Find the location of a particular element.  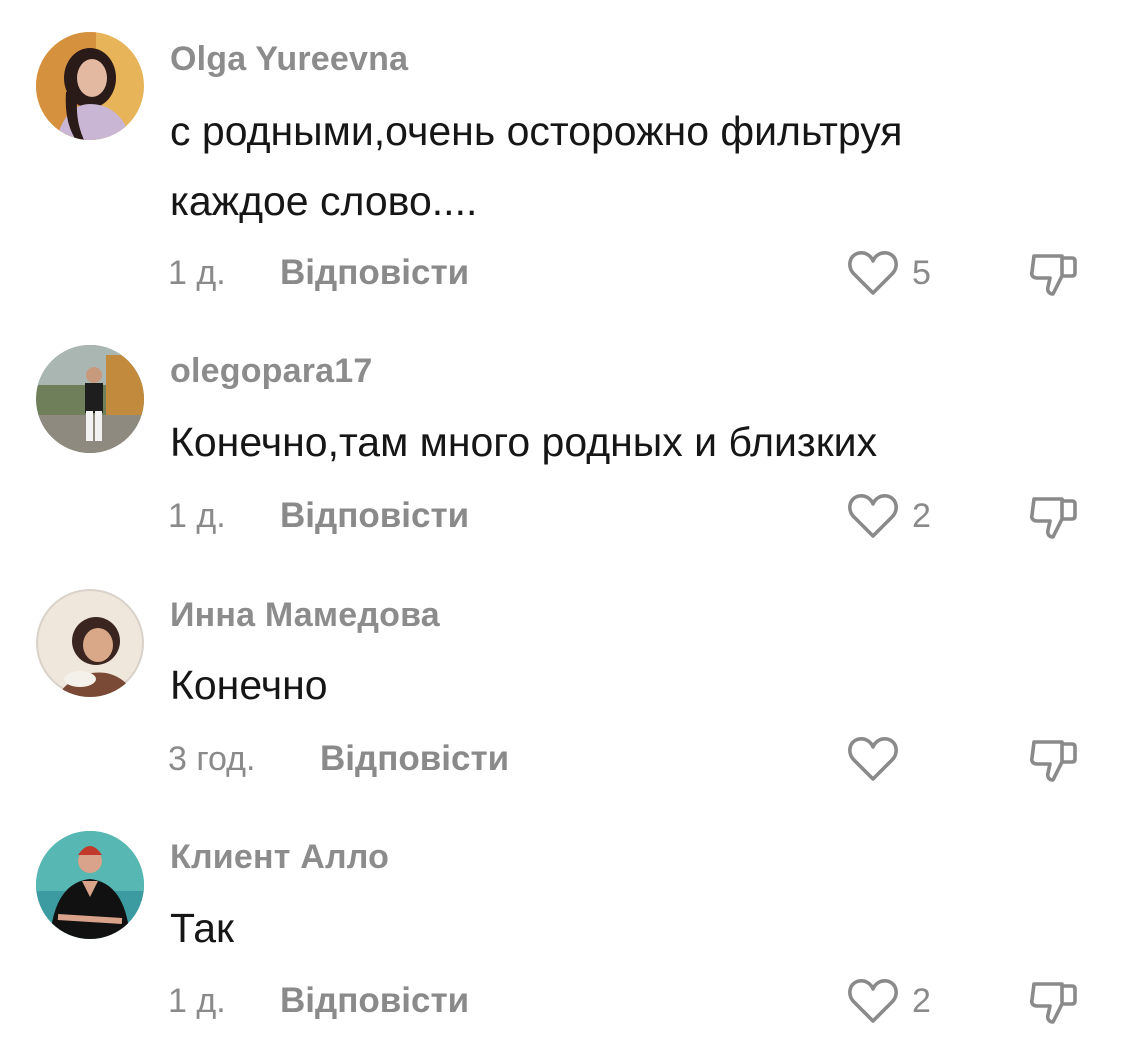

username: olegopara17 is located at coordinates (271, 371).